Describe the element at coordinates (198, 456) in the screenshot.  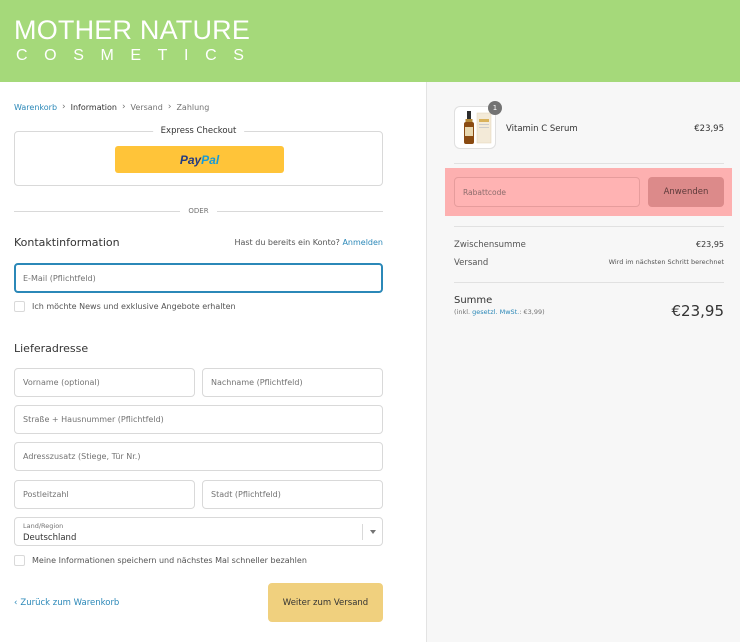
I see `address2-field: Adresszusatz (Stiege, Tür Nr.)` at that location.